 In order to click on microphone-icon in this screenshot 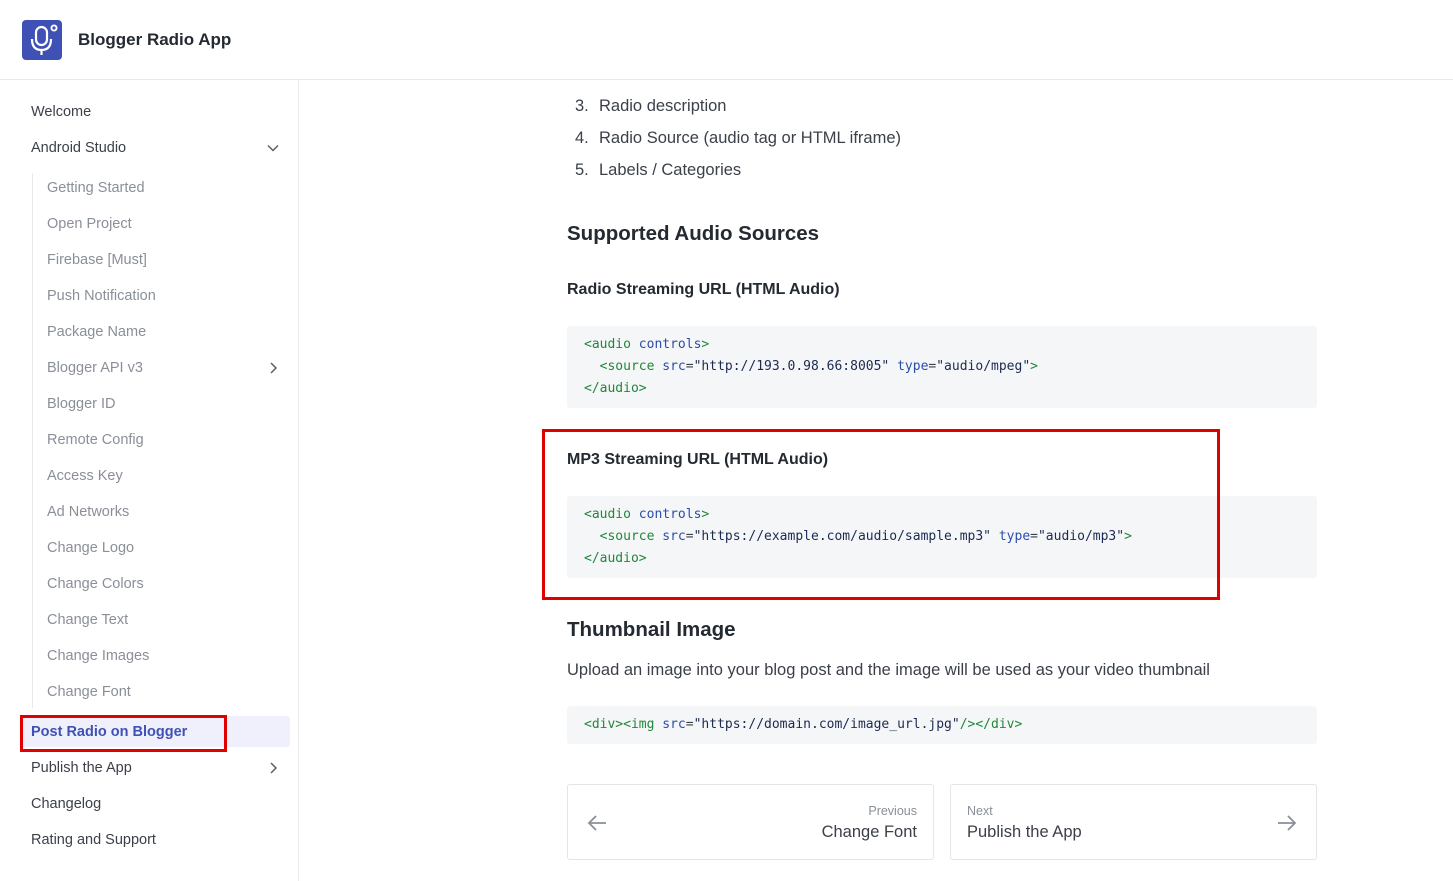, I will do `click(44, 39)`.